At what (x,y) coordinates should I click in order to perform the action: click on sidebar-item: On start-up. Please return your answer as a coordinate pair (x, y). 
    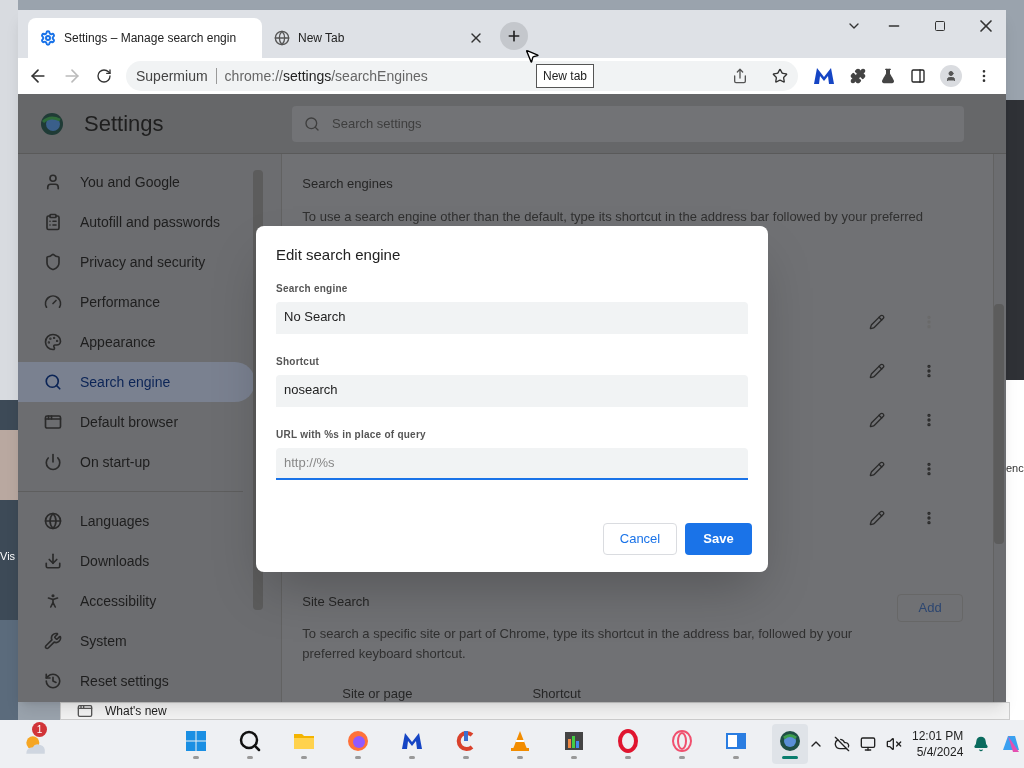
    Looking at the image, I should click on (137, 462).